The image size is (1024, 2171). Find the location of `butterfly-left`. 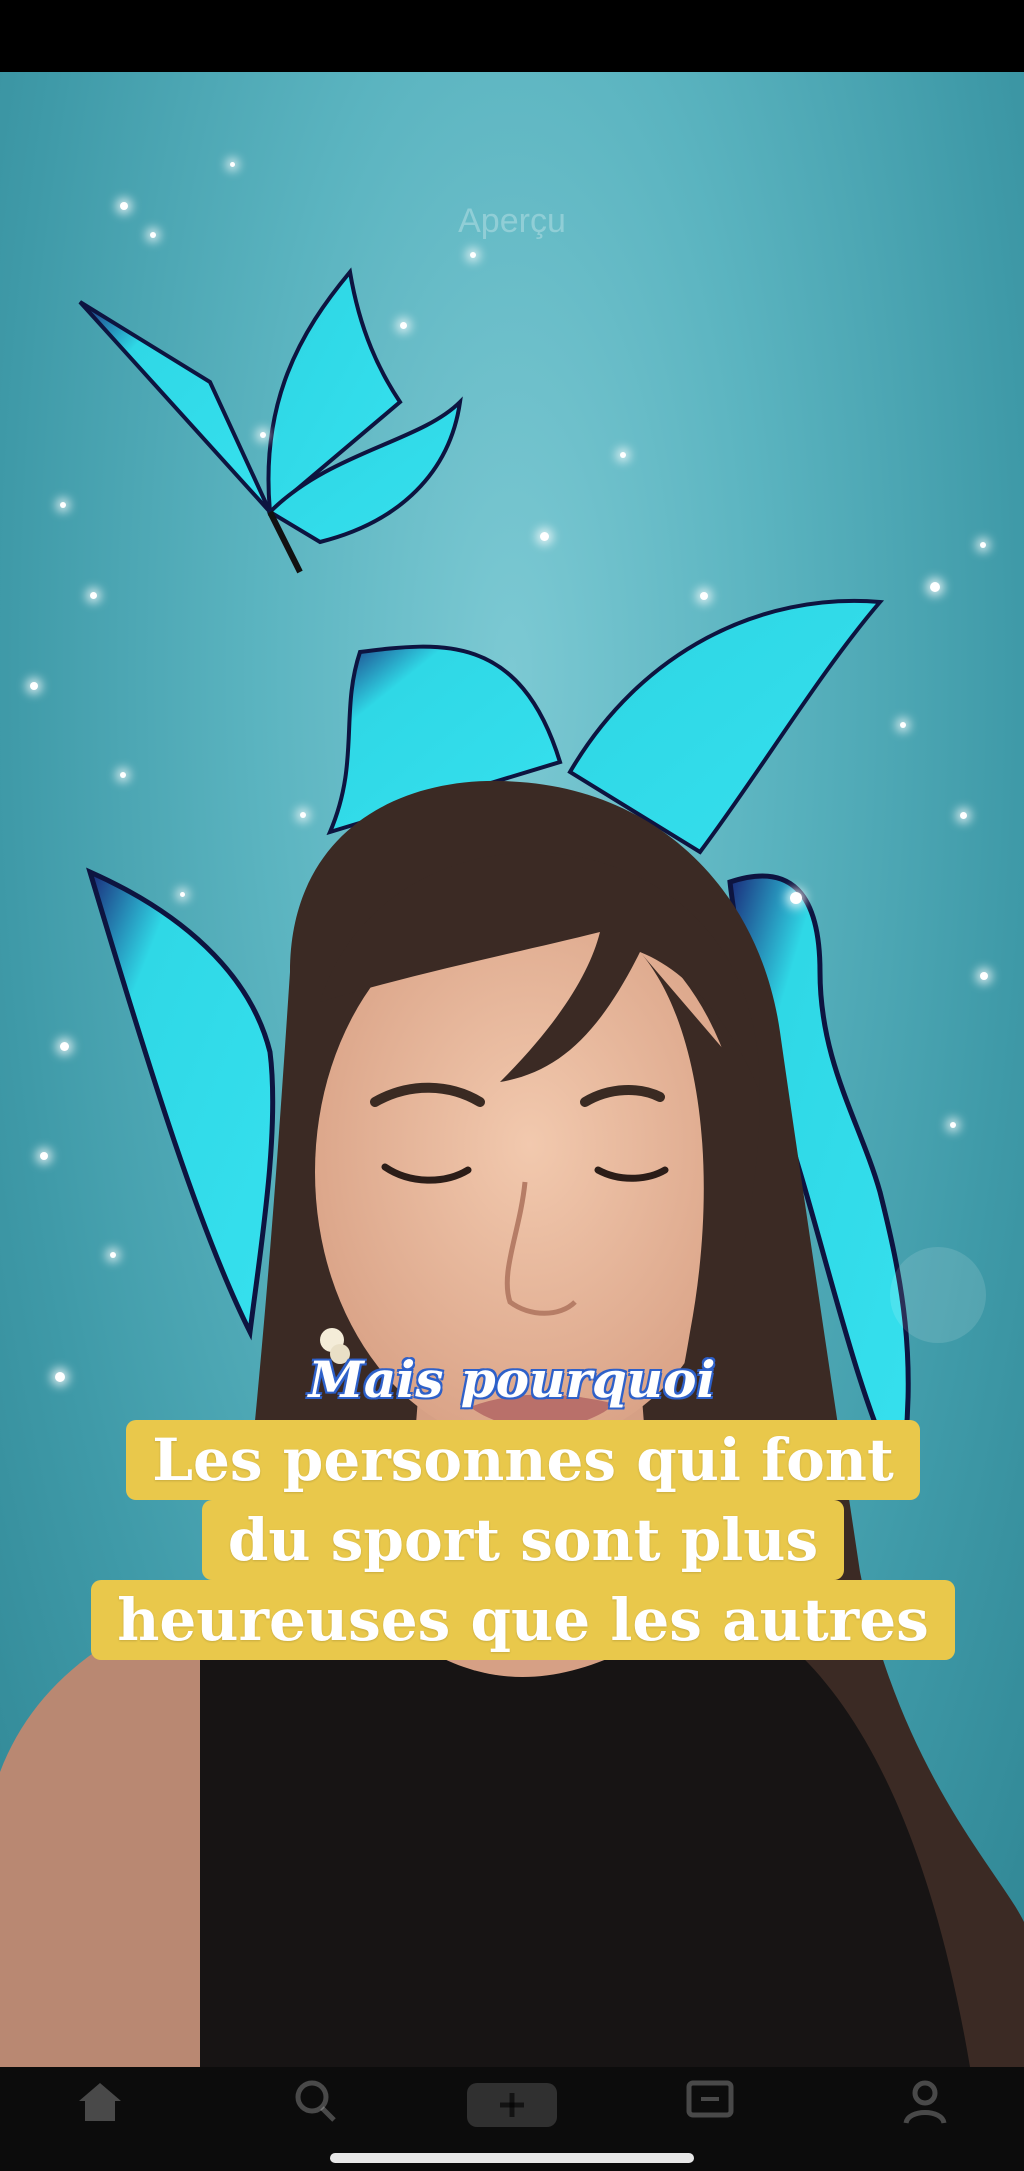

butterfly-left is located at coordinates (181, 1104).